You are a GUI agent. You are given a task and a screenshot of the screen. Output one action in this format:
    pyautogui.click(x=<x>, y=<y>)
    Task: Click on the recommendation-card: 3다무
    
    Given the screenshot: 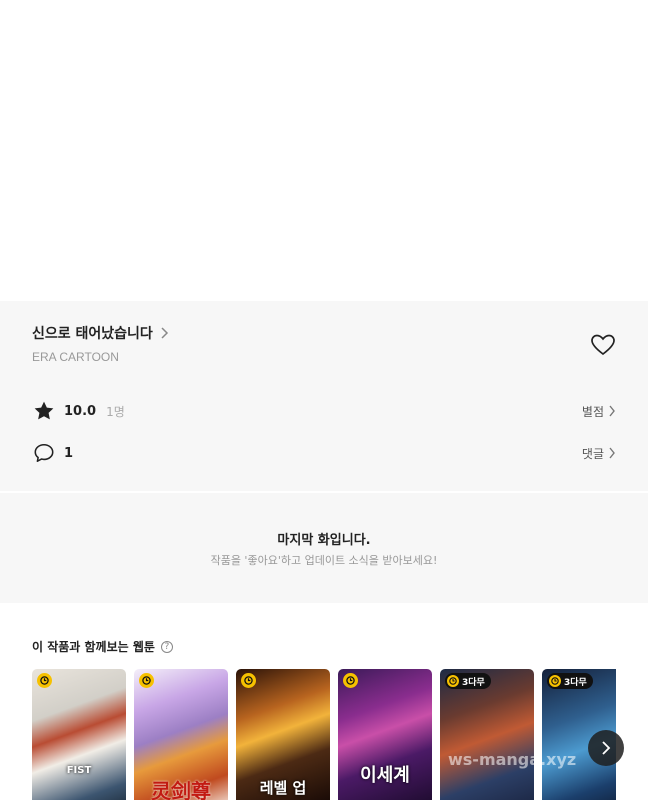 What is the action you would take?
    pyautogui.click(x=487, y=734)
    